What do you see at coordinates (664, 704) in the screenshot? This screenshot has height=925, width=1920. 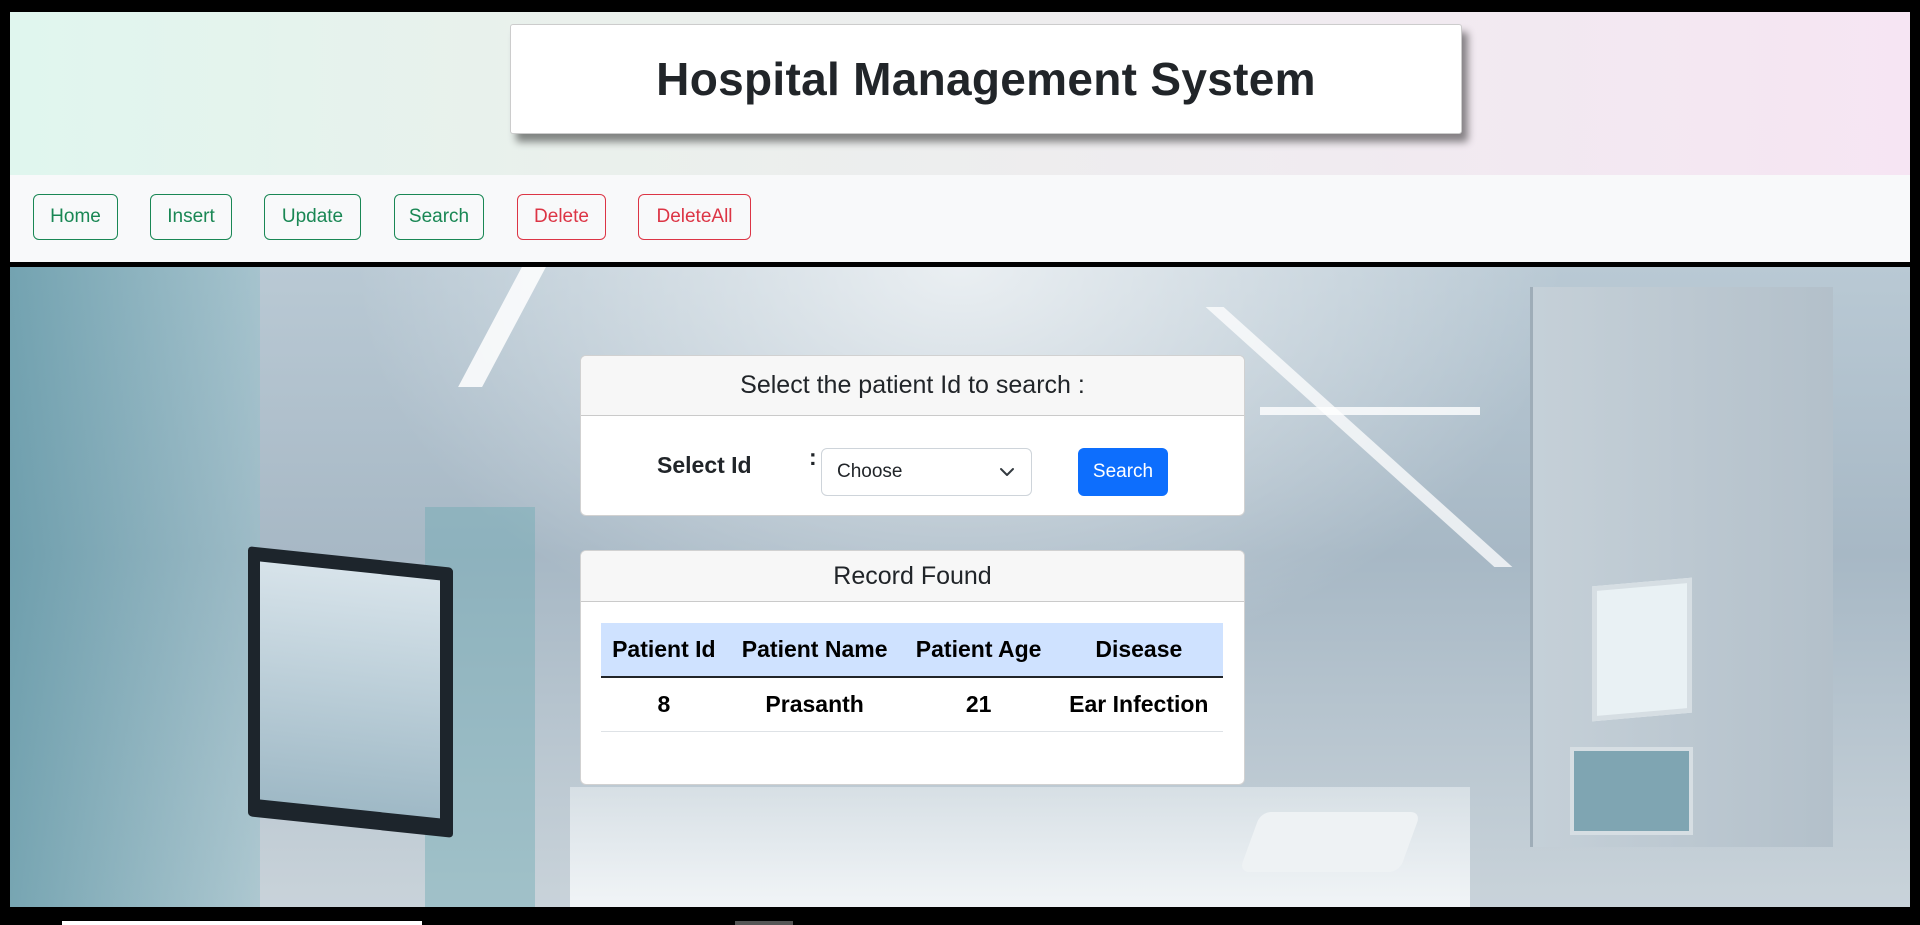 I see `cell-patient-id: 8` at bounding box center [664, 704].